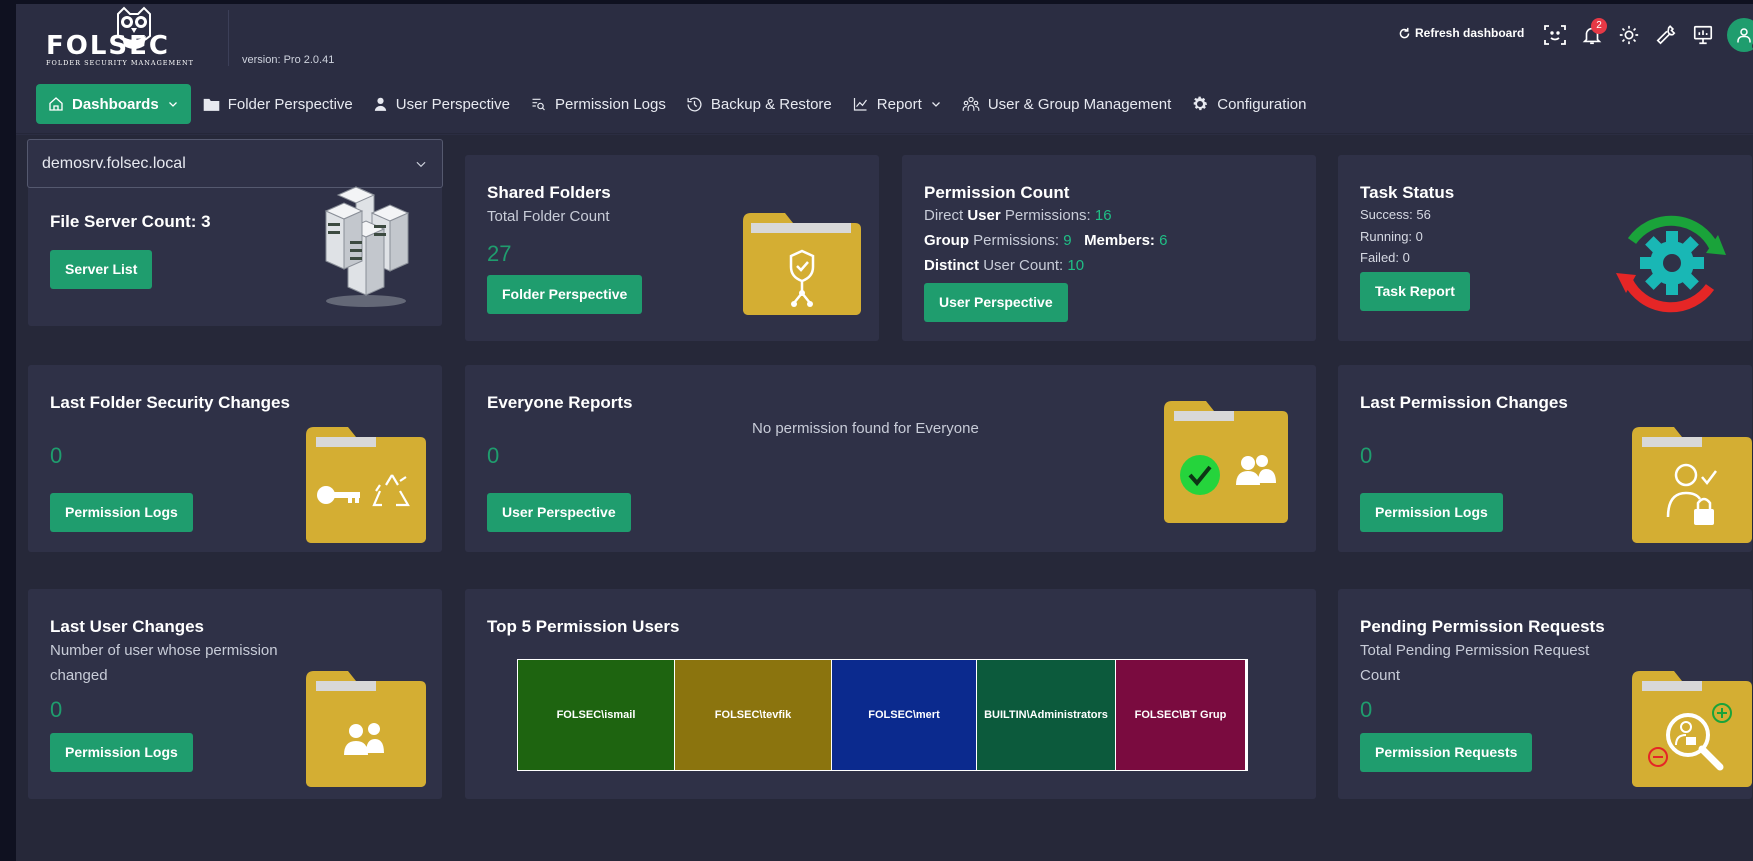  I want to click on nav-user-perspective: User Perspective, so click(441, 104).